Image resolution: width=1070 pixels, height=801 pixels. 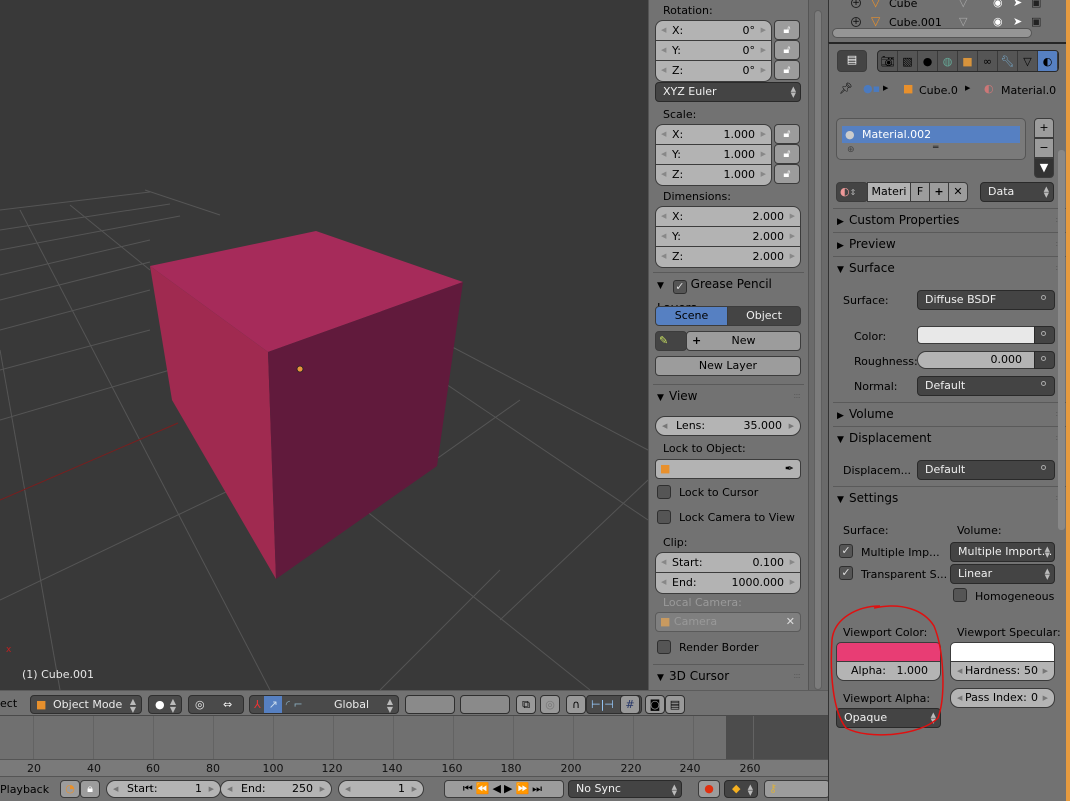 What do you see at coordinates (655, 704) in the screenshot?
I see `opengl-render-icon: ◙` at bounding box center [655, 704].